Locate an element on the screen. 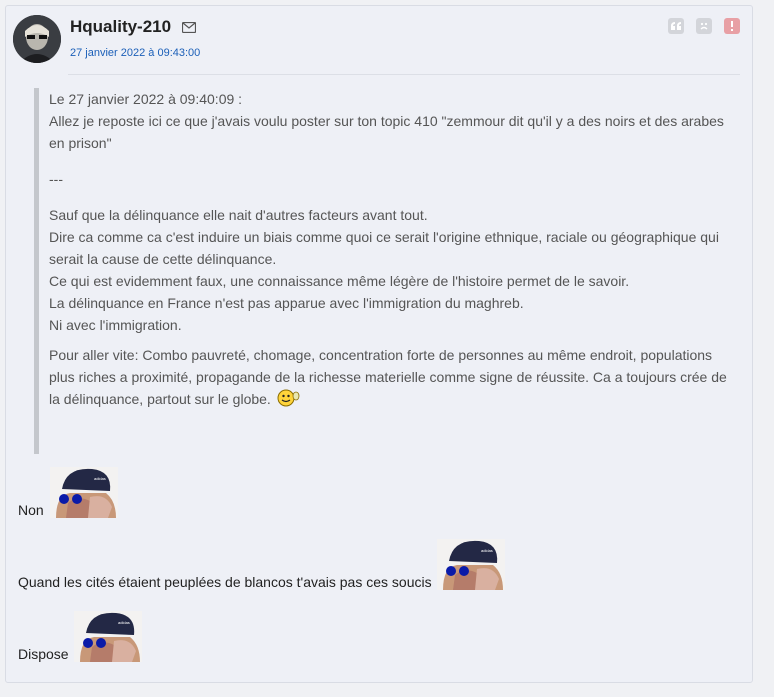 This screenshot has height=697, width=774. post-date: 27 janvier 2022 à 09:43:00 is located at coordinates (135, 53).